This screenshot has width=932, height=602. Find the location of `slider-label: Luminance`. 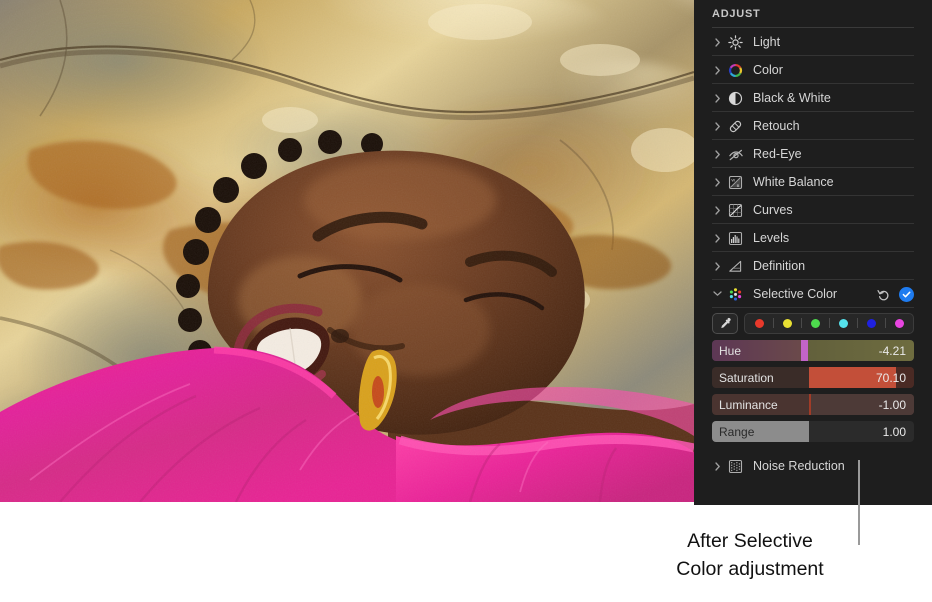

slider-label: Luminance is located at coordinates (748, 404).